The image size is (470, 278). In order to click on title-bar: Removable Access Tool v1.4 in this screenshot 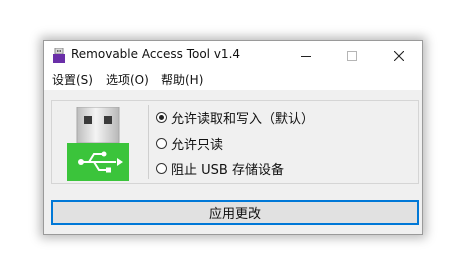, I will do `click(233, 55)`.